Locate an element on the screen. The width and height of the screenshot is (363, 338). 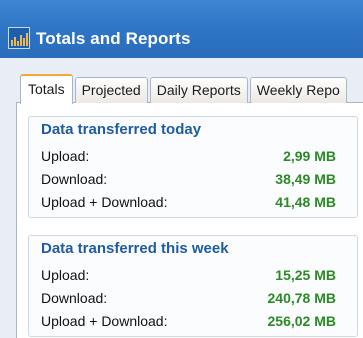
week-upload-value: 15,25 MB is located at coordinates (305, 275).